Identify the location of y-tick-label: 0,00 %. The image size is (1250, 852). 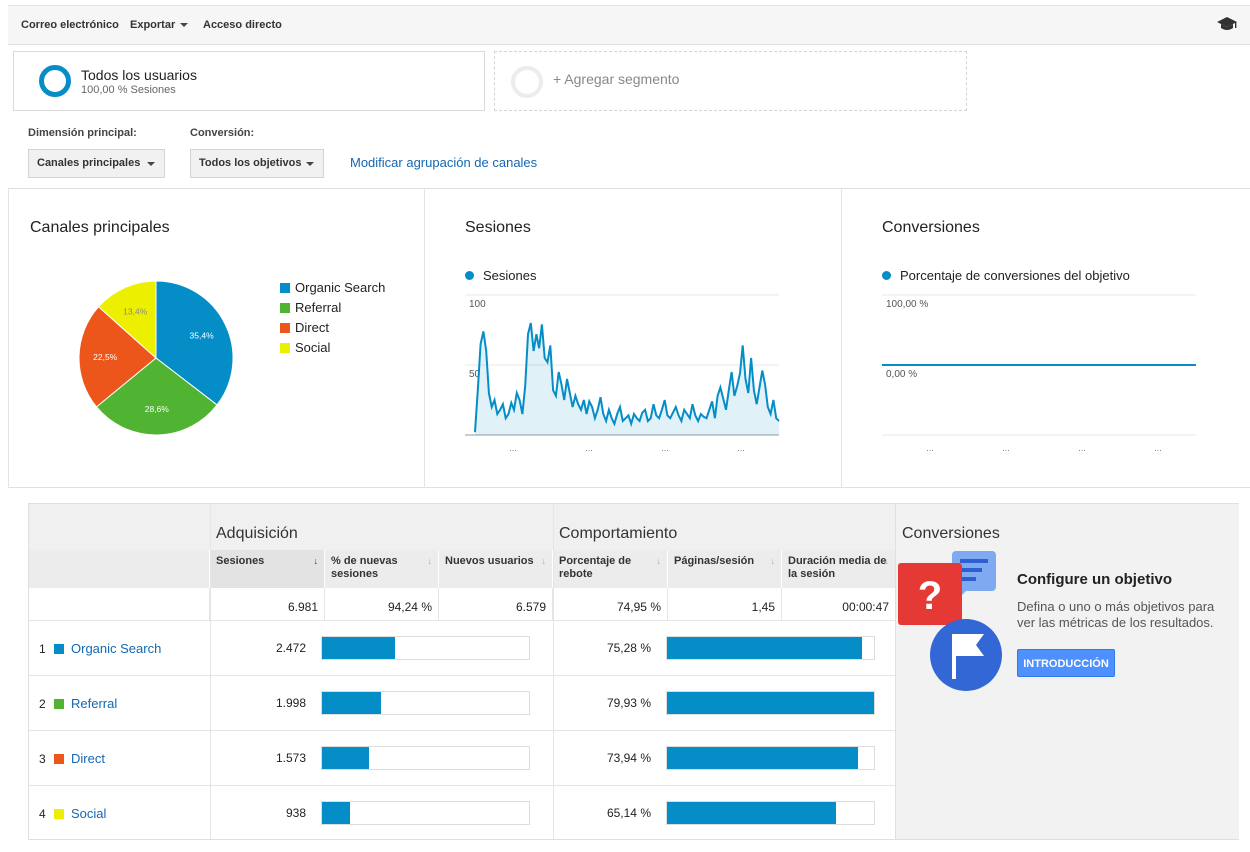
(901, 374).